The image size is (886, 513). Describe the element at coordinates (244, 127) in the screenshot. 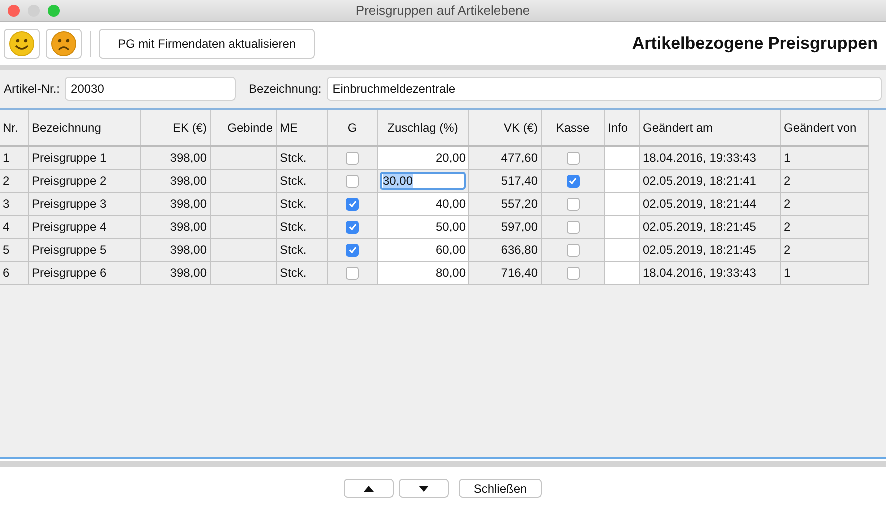

I see `column-header: Gebinde` at that location.